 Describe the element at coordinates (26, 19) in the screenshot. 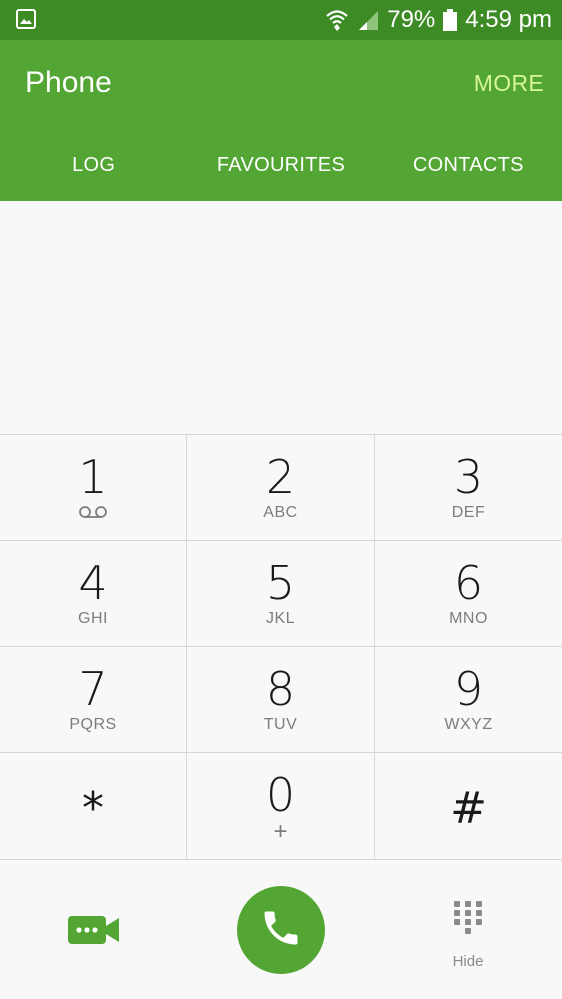

I see `gallery-notification-icon` at that location.